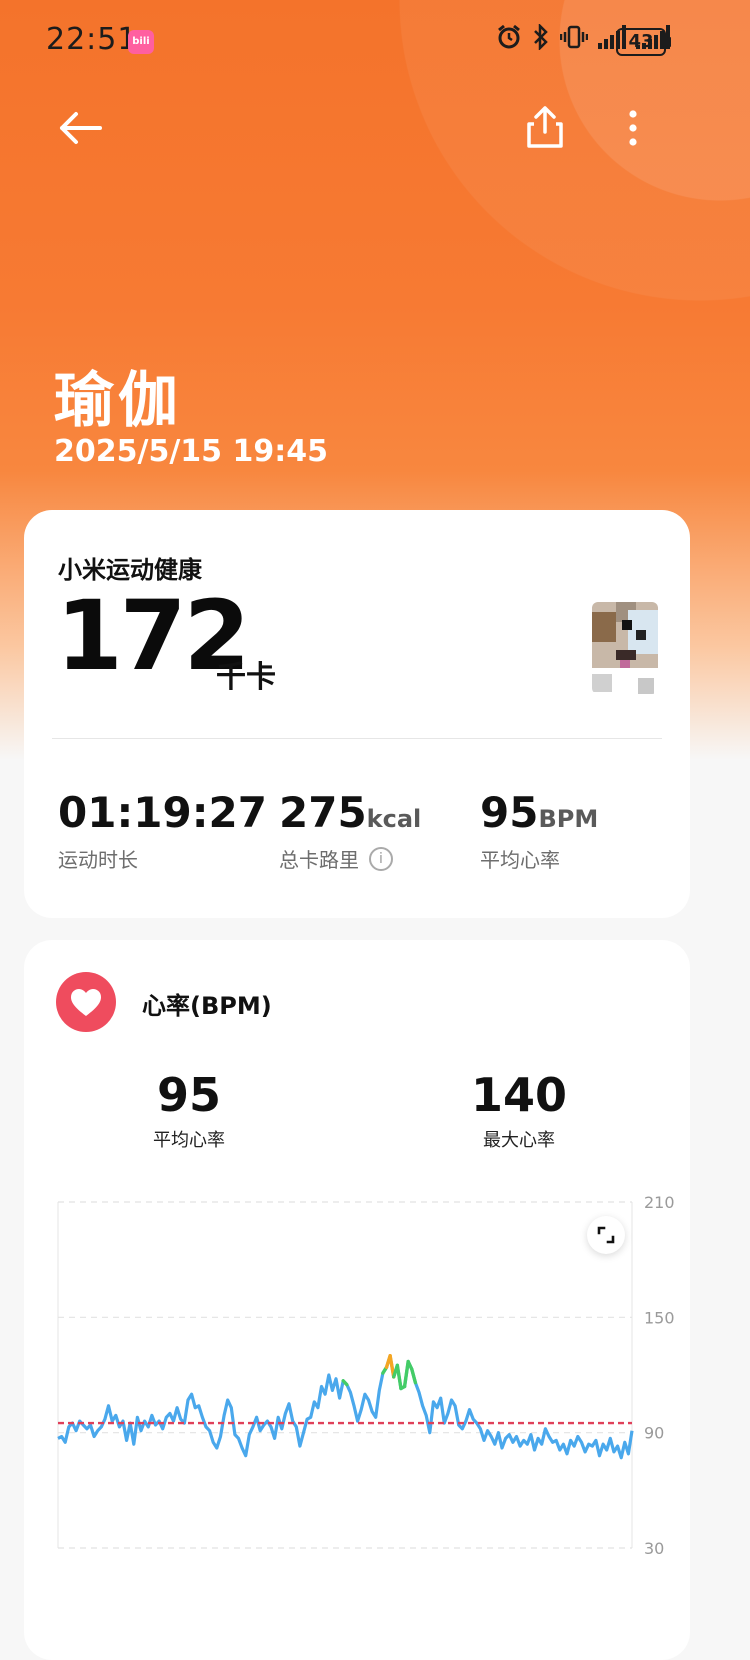  Describe the element at coordinates (541, 37) in the screenshot. I see `bluetooth-icon` at that location.